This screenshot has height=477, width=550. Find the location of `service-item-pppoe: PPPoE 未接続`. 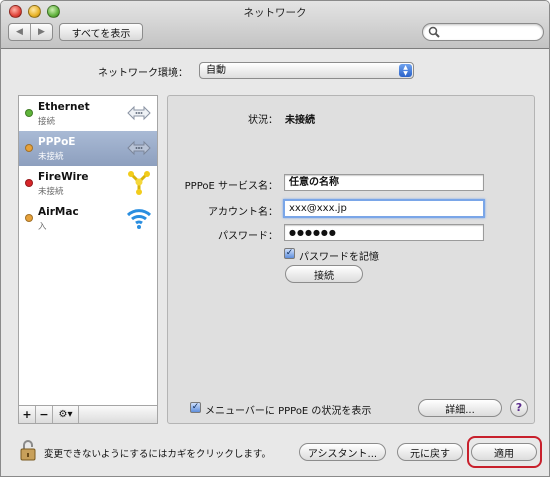

service-item-pppoe: PPPoE 未接続 is located at coordinates (88, 148).